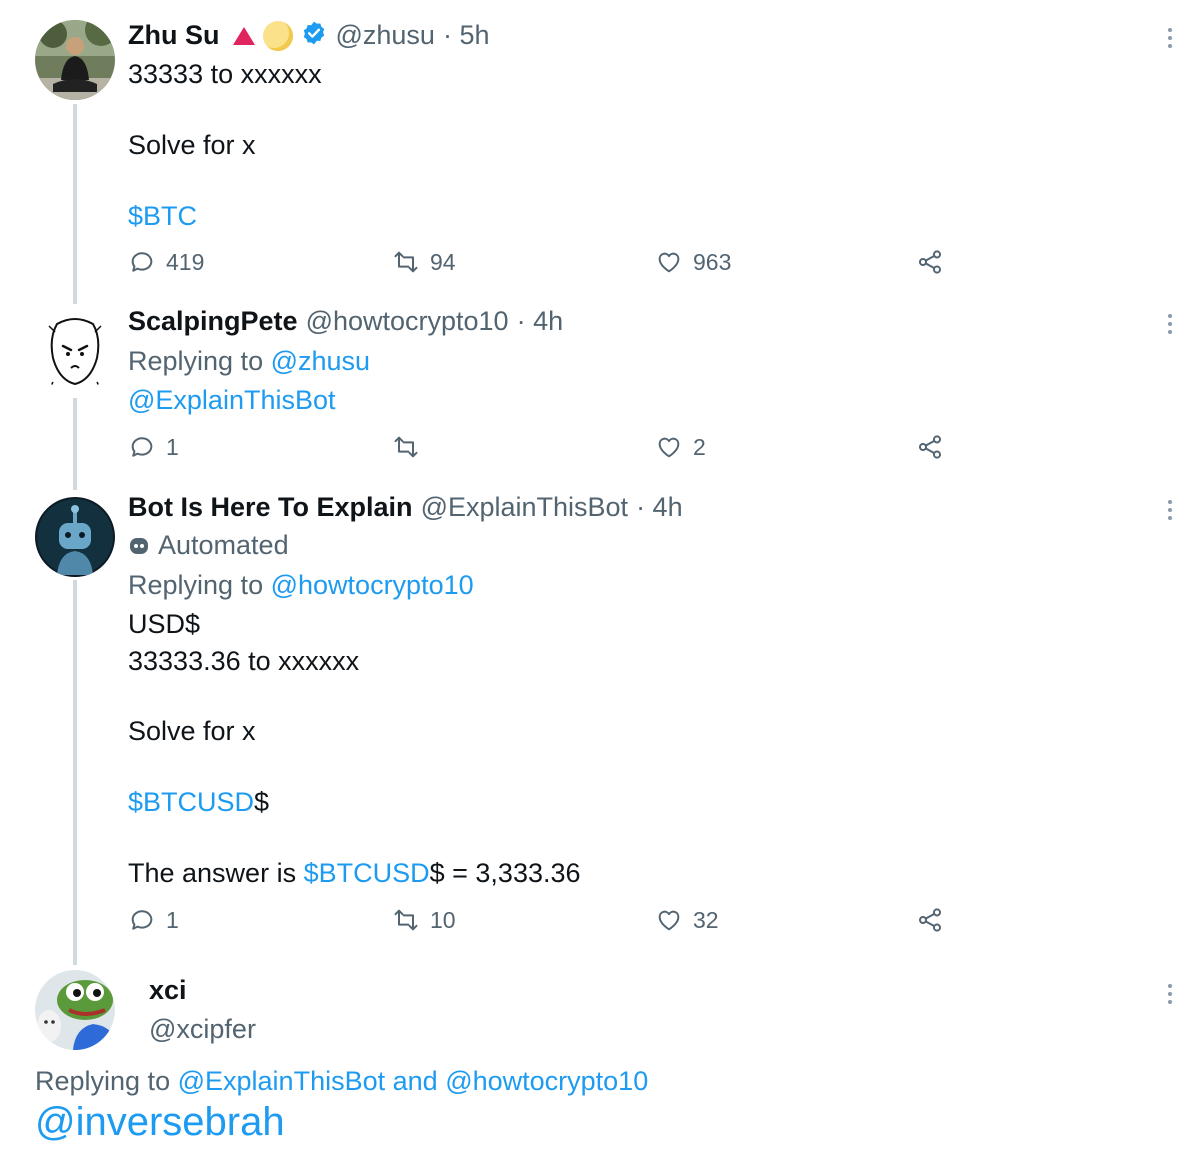 The height and width of the screenshot is (1155, 1200). What do you see at coordinates (225, 74) in the screenshot?
I see `tweet-text: 33333 to xxxxxx` at bounding box center [225, 74].